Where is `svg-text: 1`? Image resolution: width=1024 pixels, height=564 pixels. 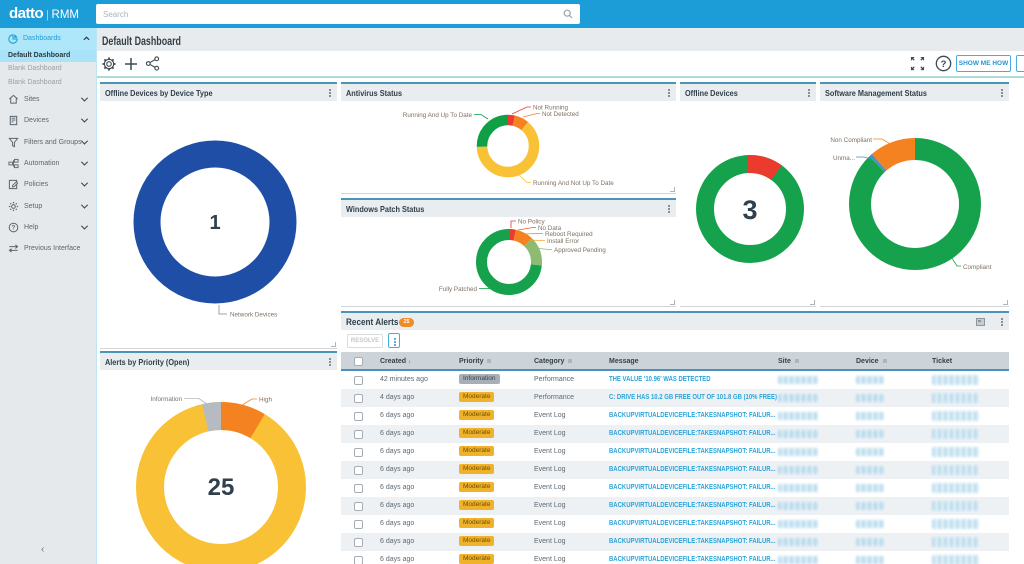
svg-text: 1 is located at coordinates (214, 223).